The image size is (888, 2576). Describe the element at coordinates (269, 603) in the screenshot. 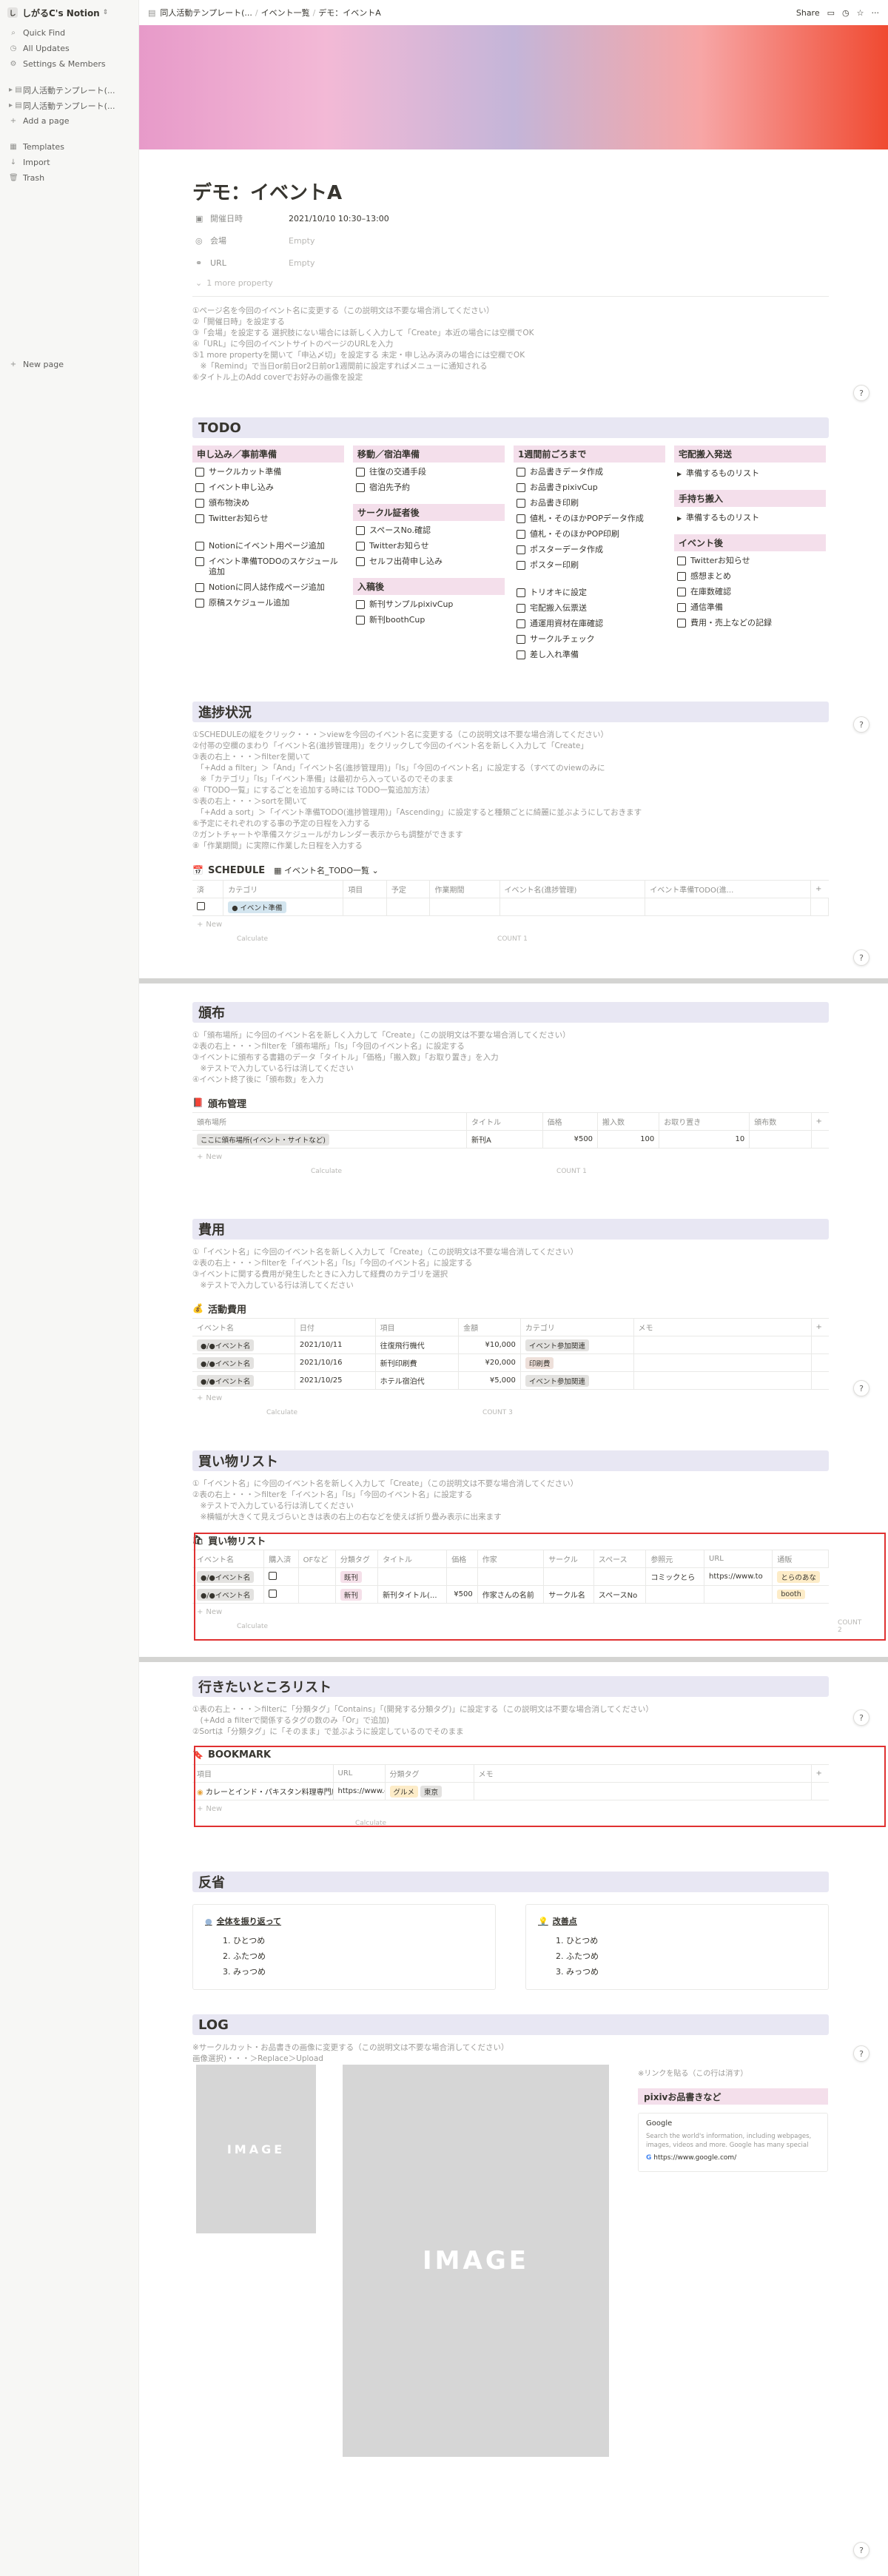

I see `todo-checkbox-item: 原稿スケジュール追加` at that location.